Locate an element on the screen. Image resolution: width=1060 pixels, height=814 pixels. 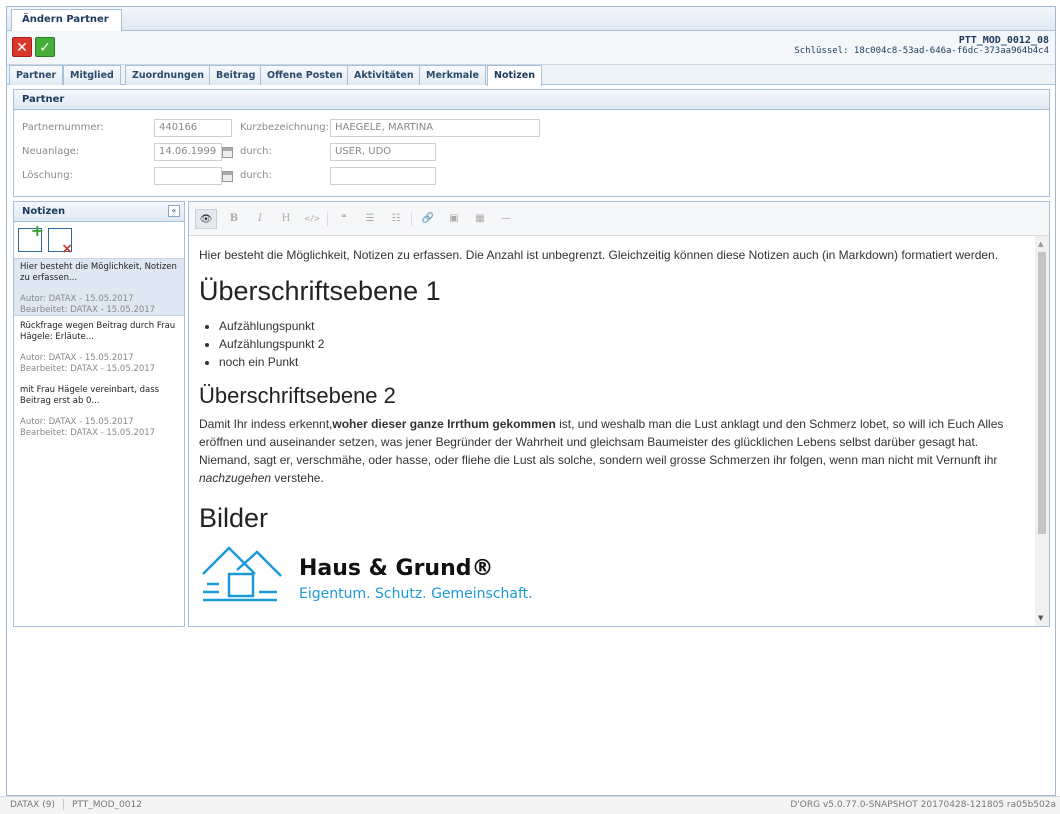
preview-eye-icon: 👁 is located at coordinates (206, 219).